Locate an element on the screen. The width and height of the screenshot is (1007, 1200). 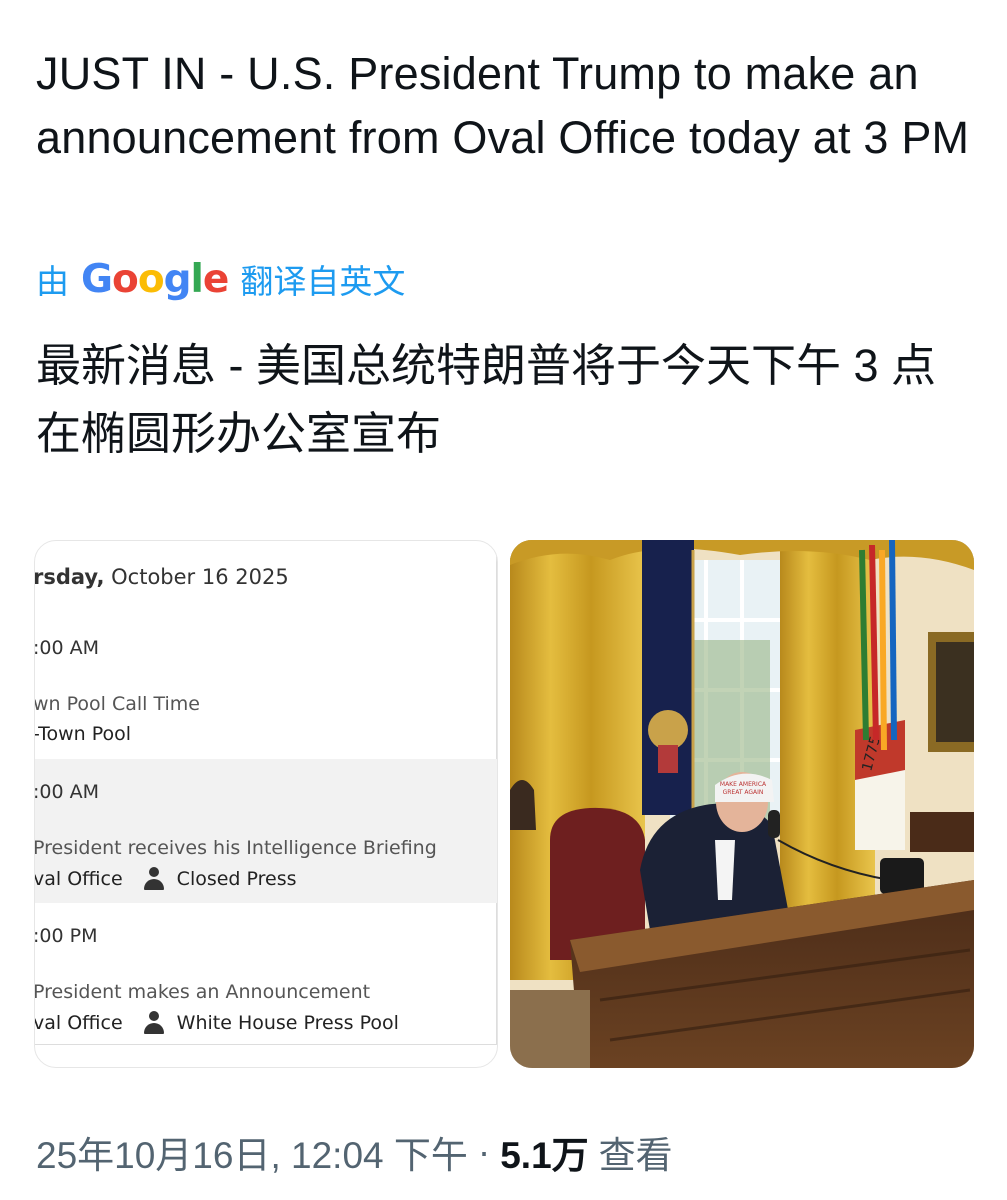
schedule-entry-location-row: val Office Closed Press is located at coordinates (165, 879).